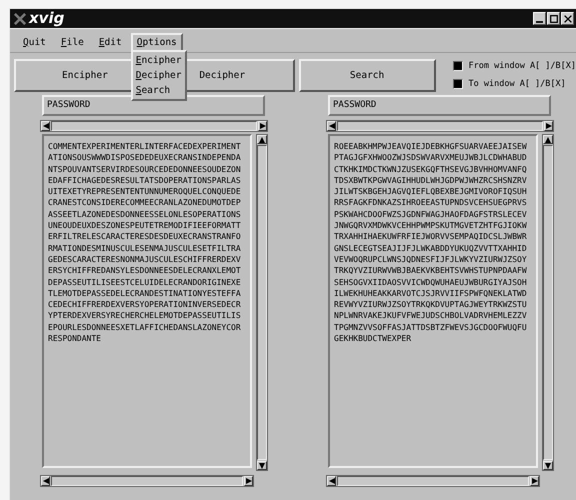  I want to click on text-line: RMATIONDESMINUSCULESENMAJUSCULESETFILTRA, so click(145, 248).